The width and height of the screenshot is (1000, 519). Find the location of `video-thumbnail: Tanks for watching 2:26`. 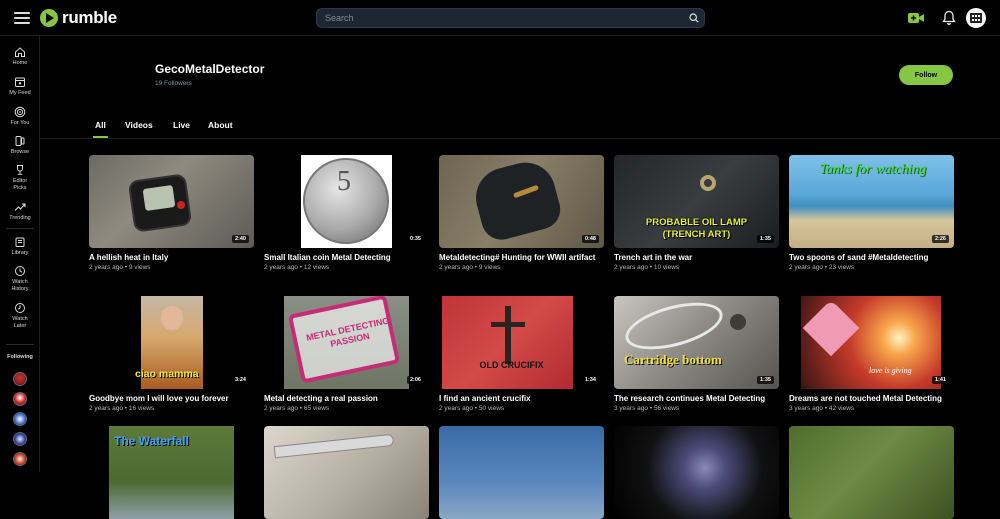

video-thumbnail: Tanks for watching 2:26 is located at coordinates (871, 201).